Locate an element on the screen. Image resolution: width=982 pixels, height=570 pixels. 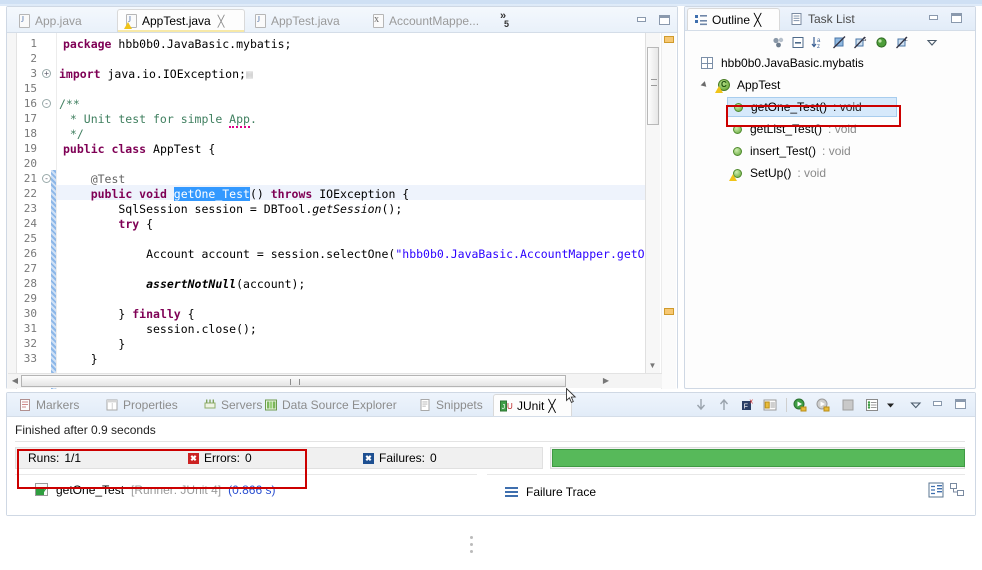
outline-toolbar: az S L is located at coordinates (830, 42).